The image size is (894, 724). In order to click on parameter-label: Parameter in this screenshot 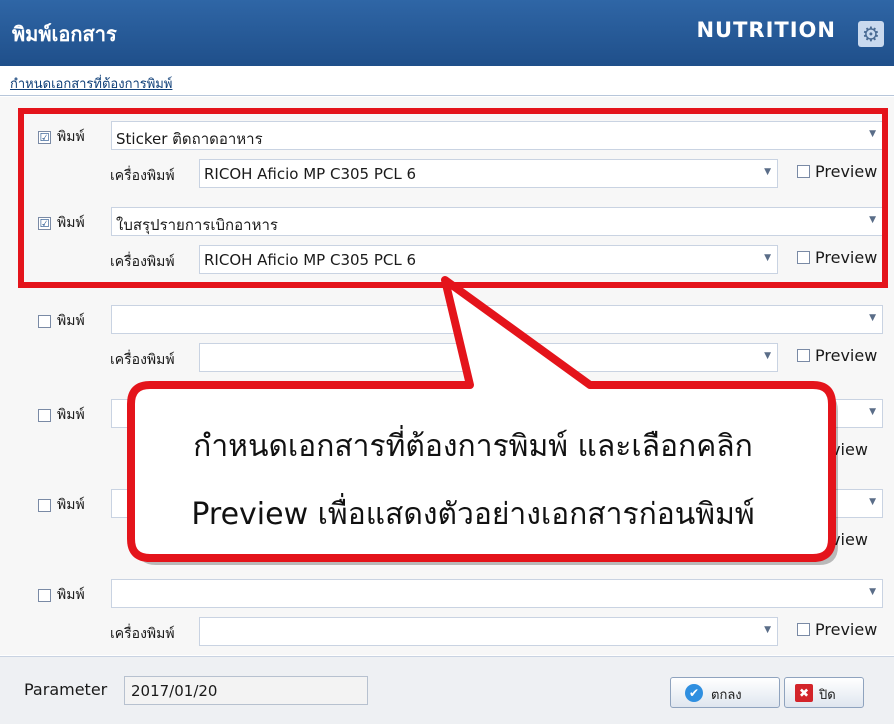, I will do `click(66, 689)`.